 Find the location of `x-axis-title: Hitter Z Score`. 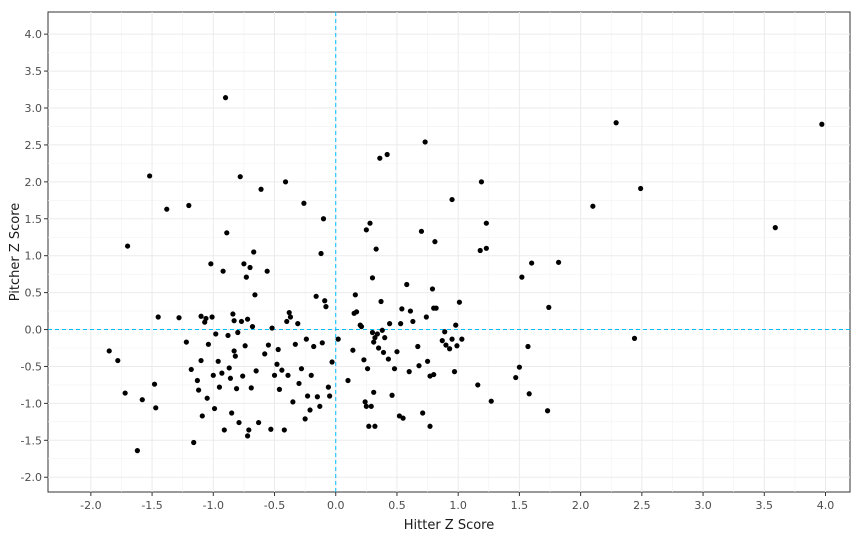

x-axis-title: Hitter Z Score is located at coordinates (449, 525).